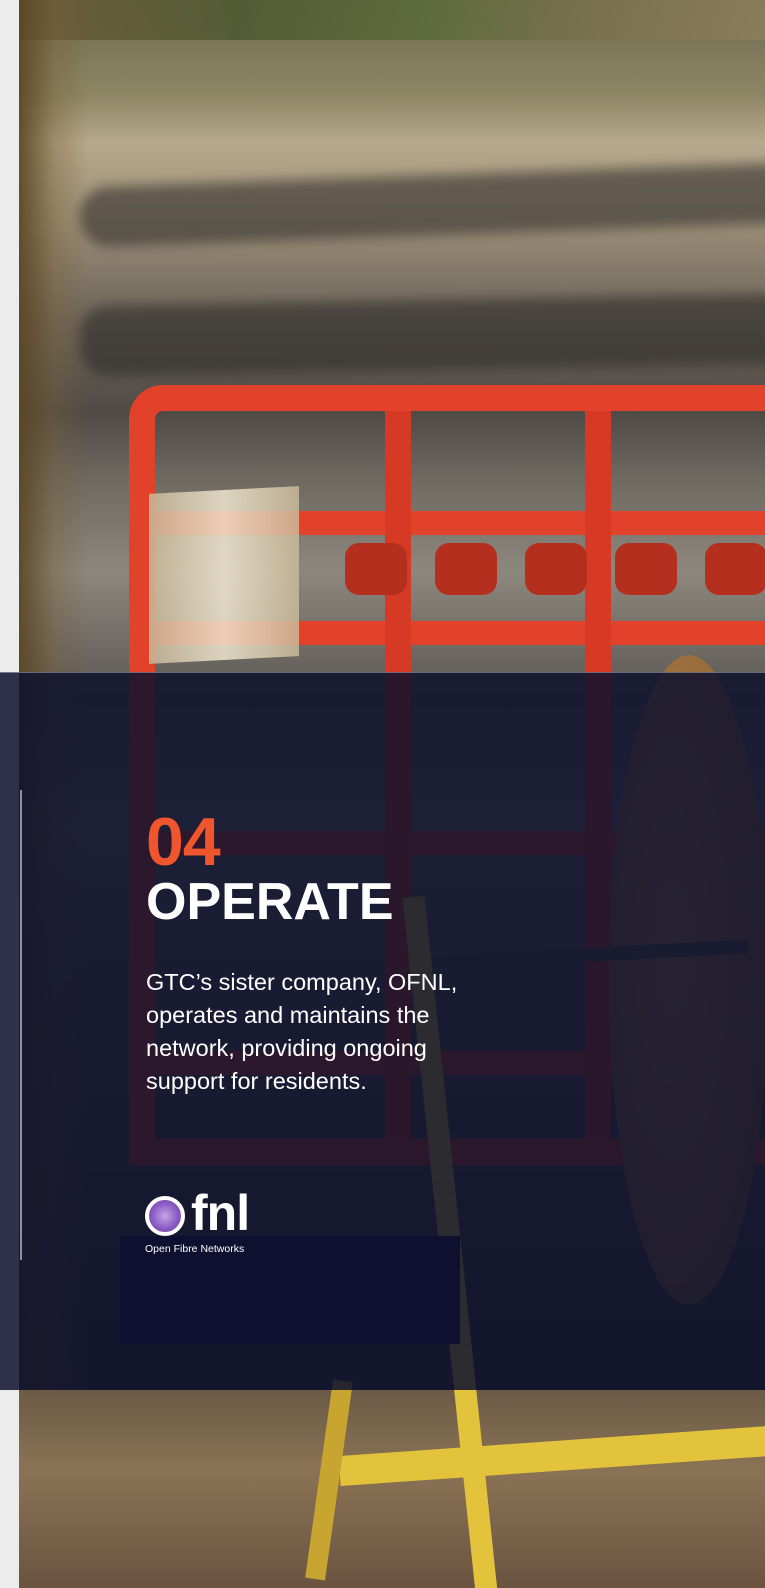 The image size is (765, 1588). Describe the element at coordinates (270, 902) in the screenshot. I see `section-title: OPERATE` at that location.